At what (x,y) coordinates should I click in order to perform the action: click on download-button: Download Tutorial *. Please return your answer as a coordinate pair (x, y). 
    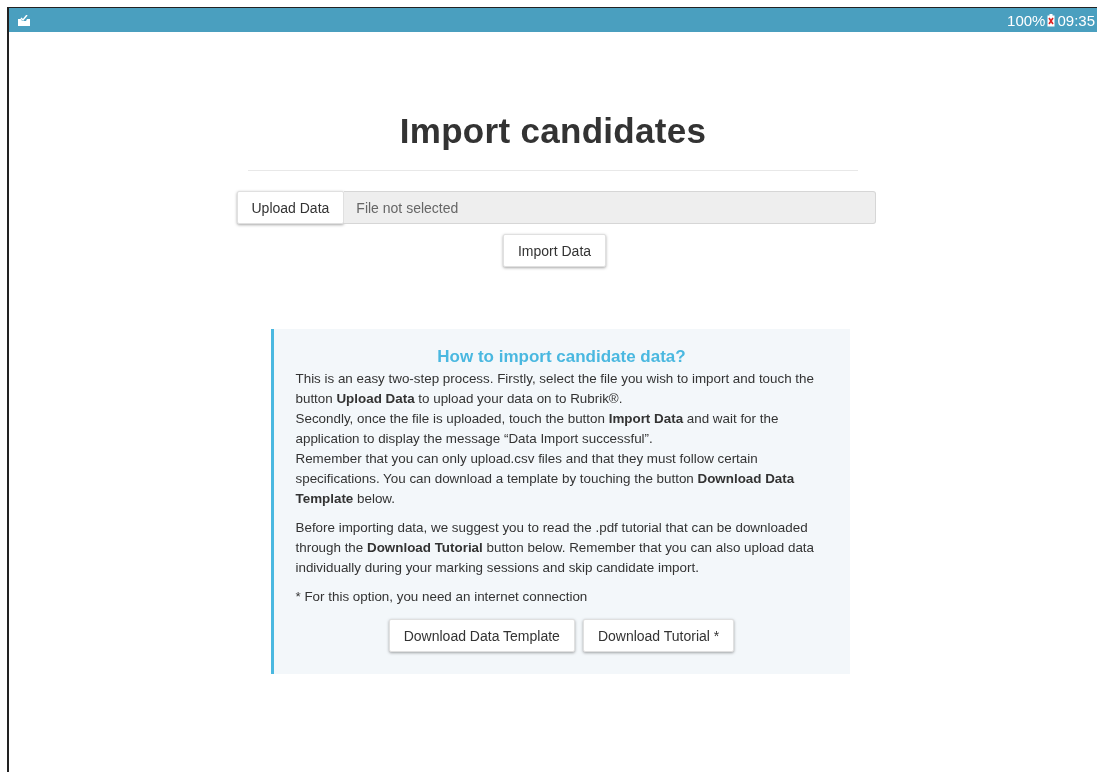
    Looking at the image, I should click on (658, 635).